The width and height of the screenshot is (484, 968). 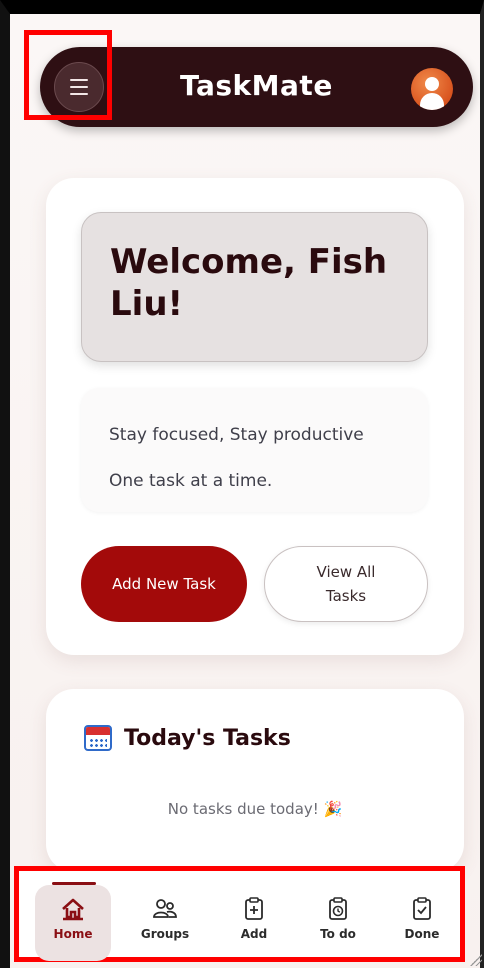 What do you see at coordinates (346, 584) in the screenshot?
I see `view-all-tasks-button: View All Tasks` at bounding box center [346, 584].